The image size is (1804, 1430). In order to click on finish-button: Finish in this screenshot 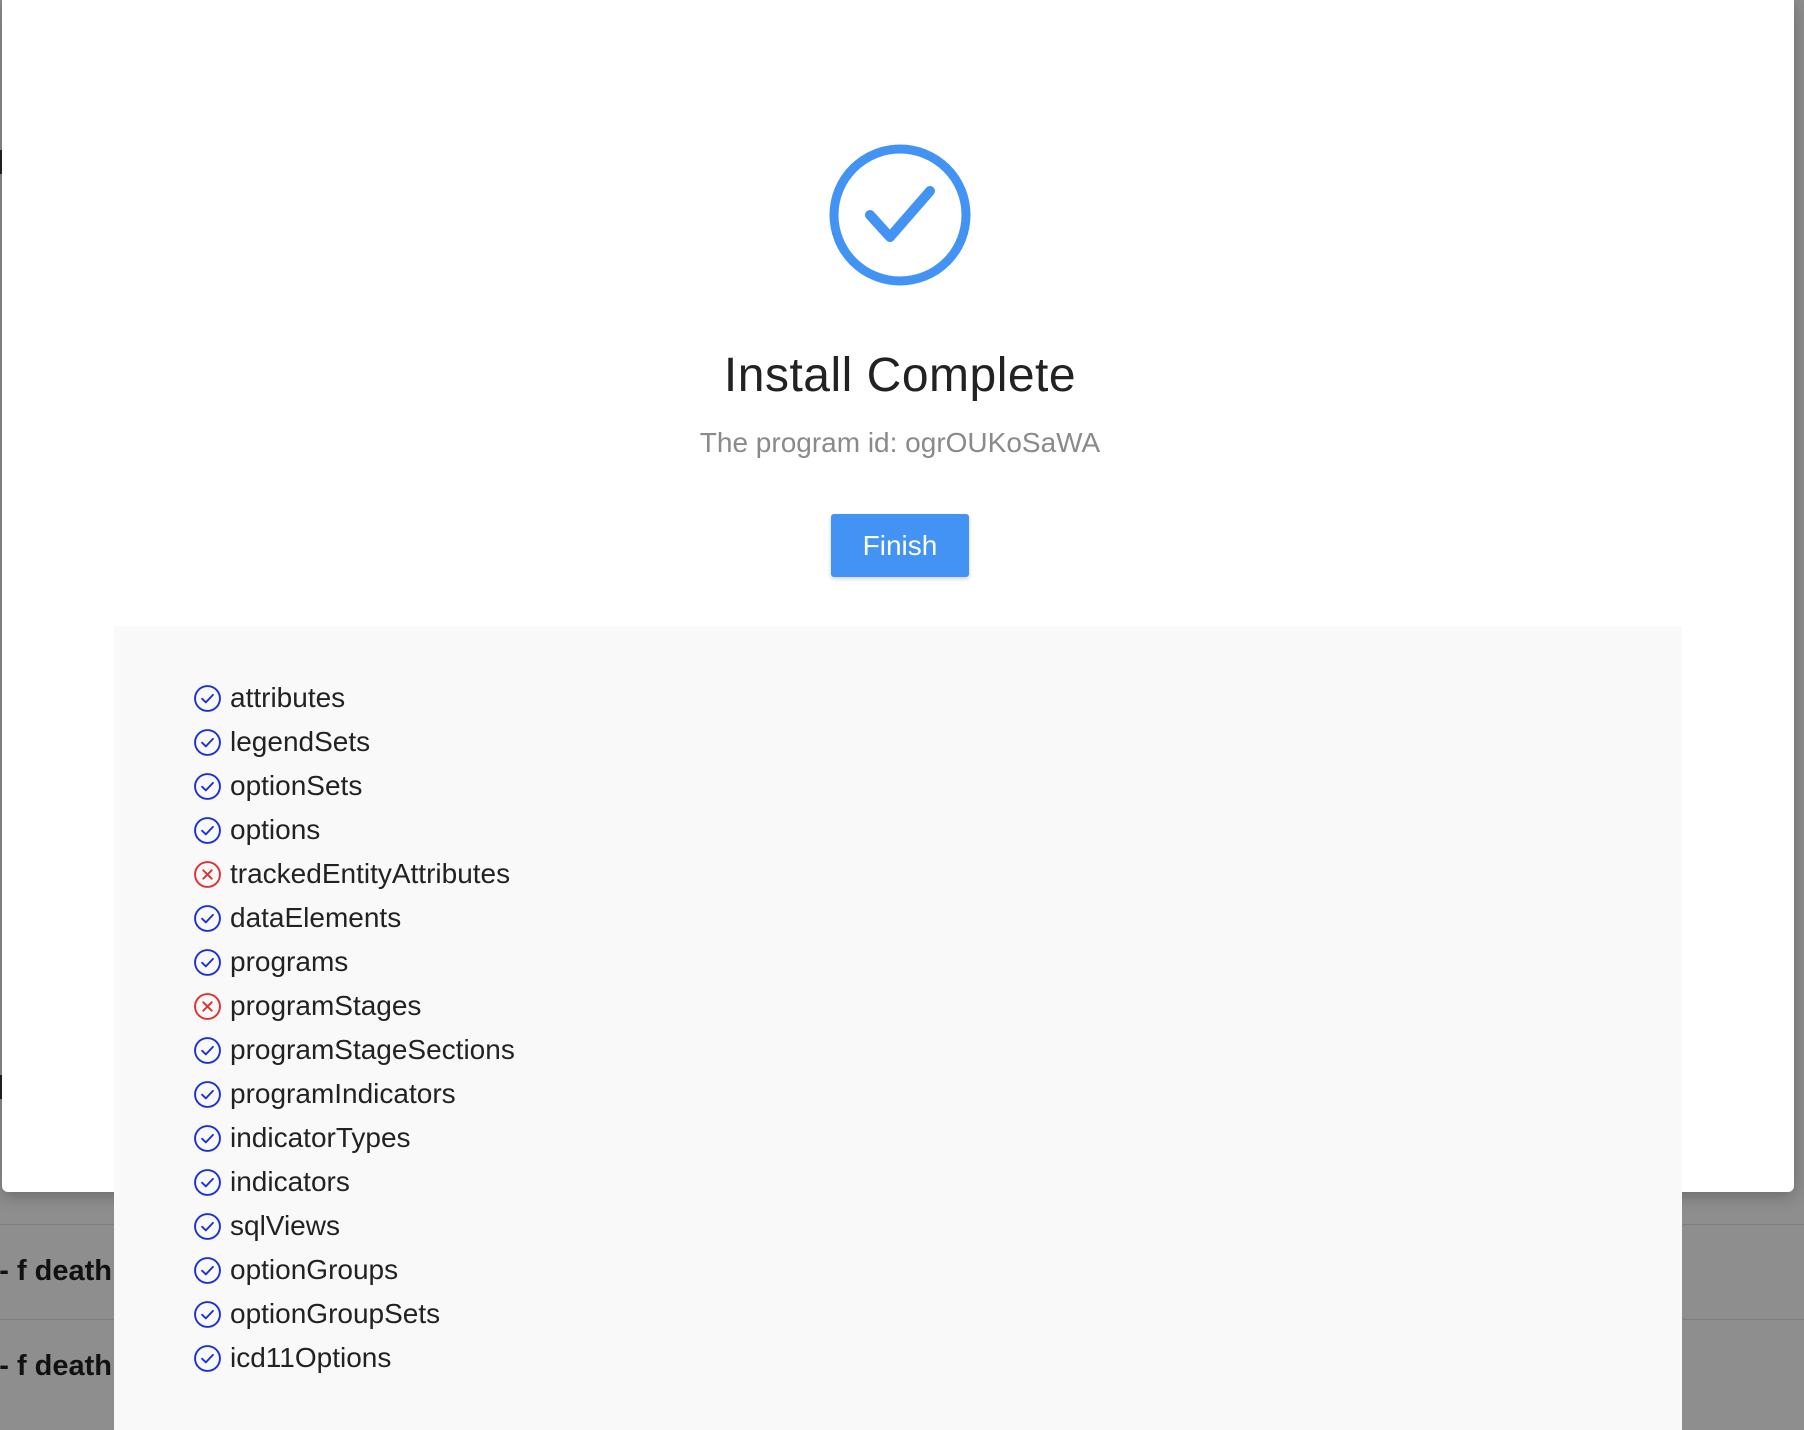, I will do `click(900, 545)`.